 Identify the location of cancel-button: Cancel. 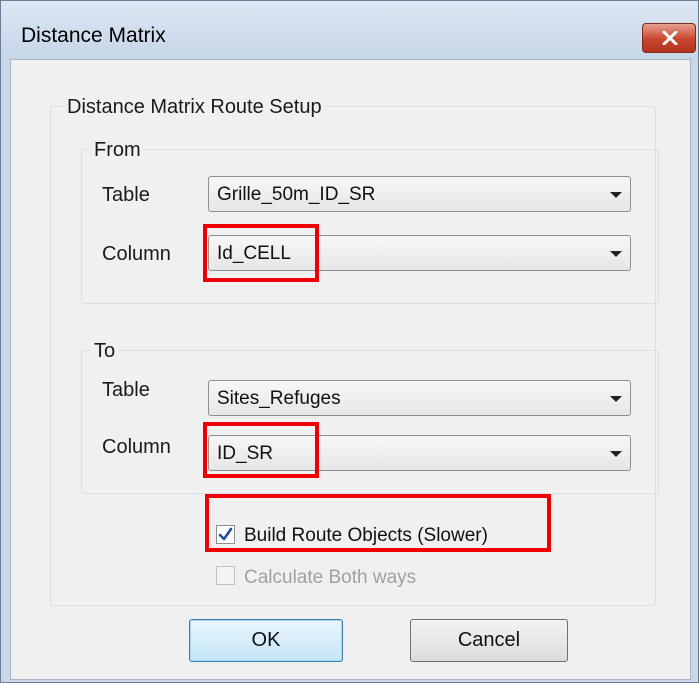
(489, 640).